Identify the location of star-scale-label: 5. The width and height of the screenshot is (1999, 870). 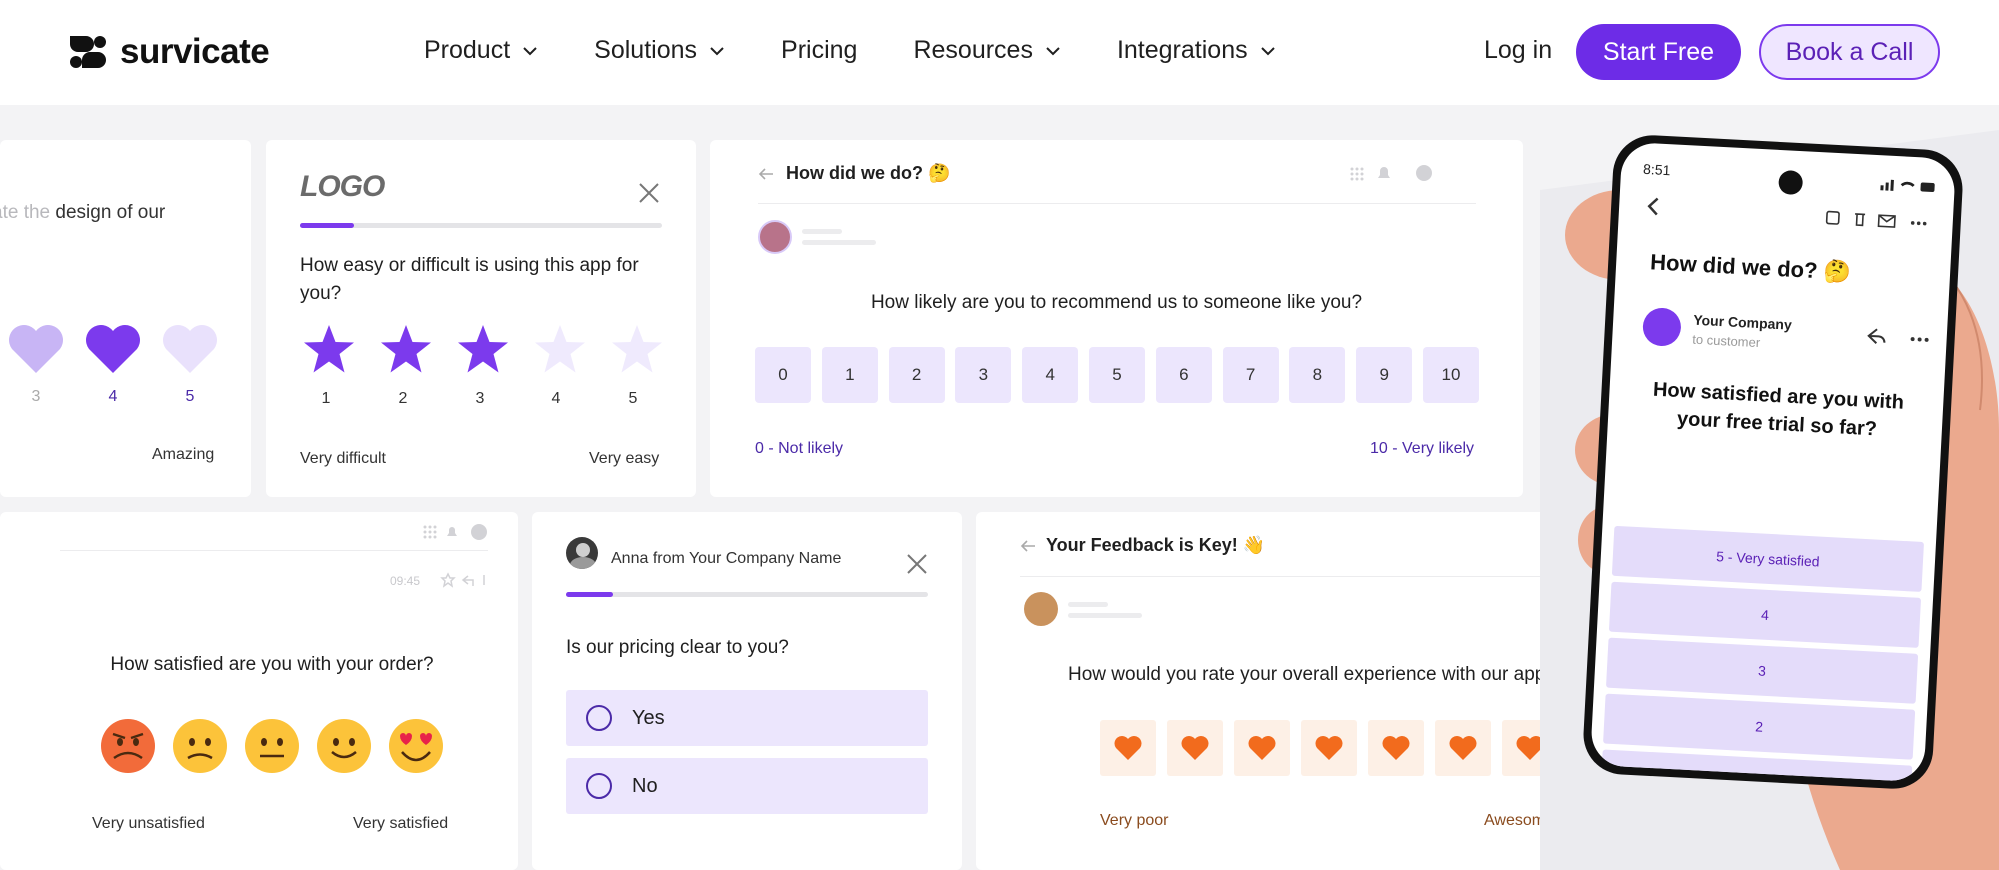
(633, 398).